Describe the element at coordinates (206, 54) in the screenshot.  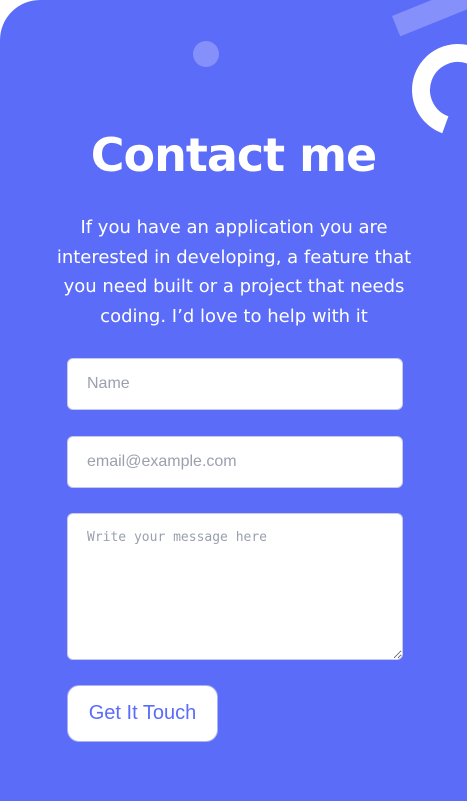
I see `decorative-dot` at that location.